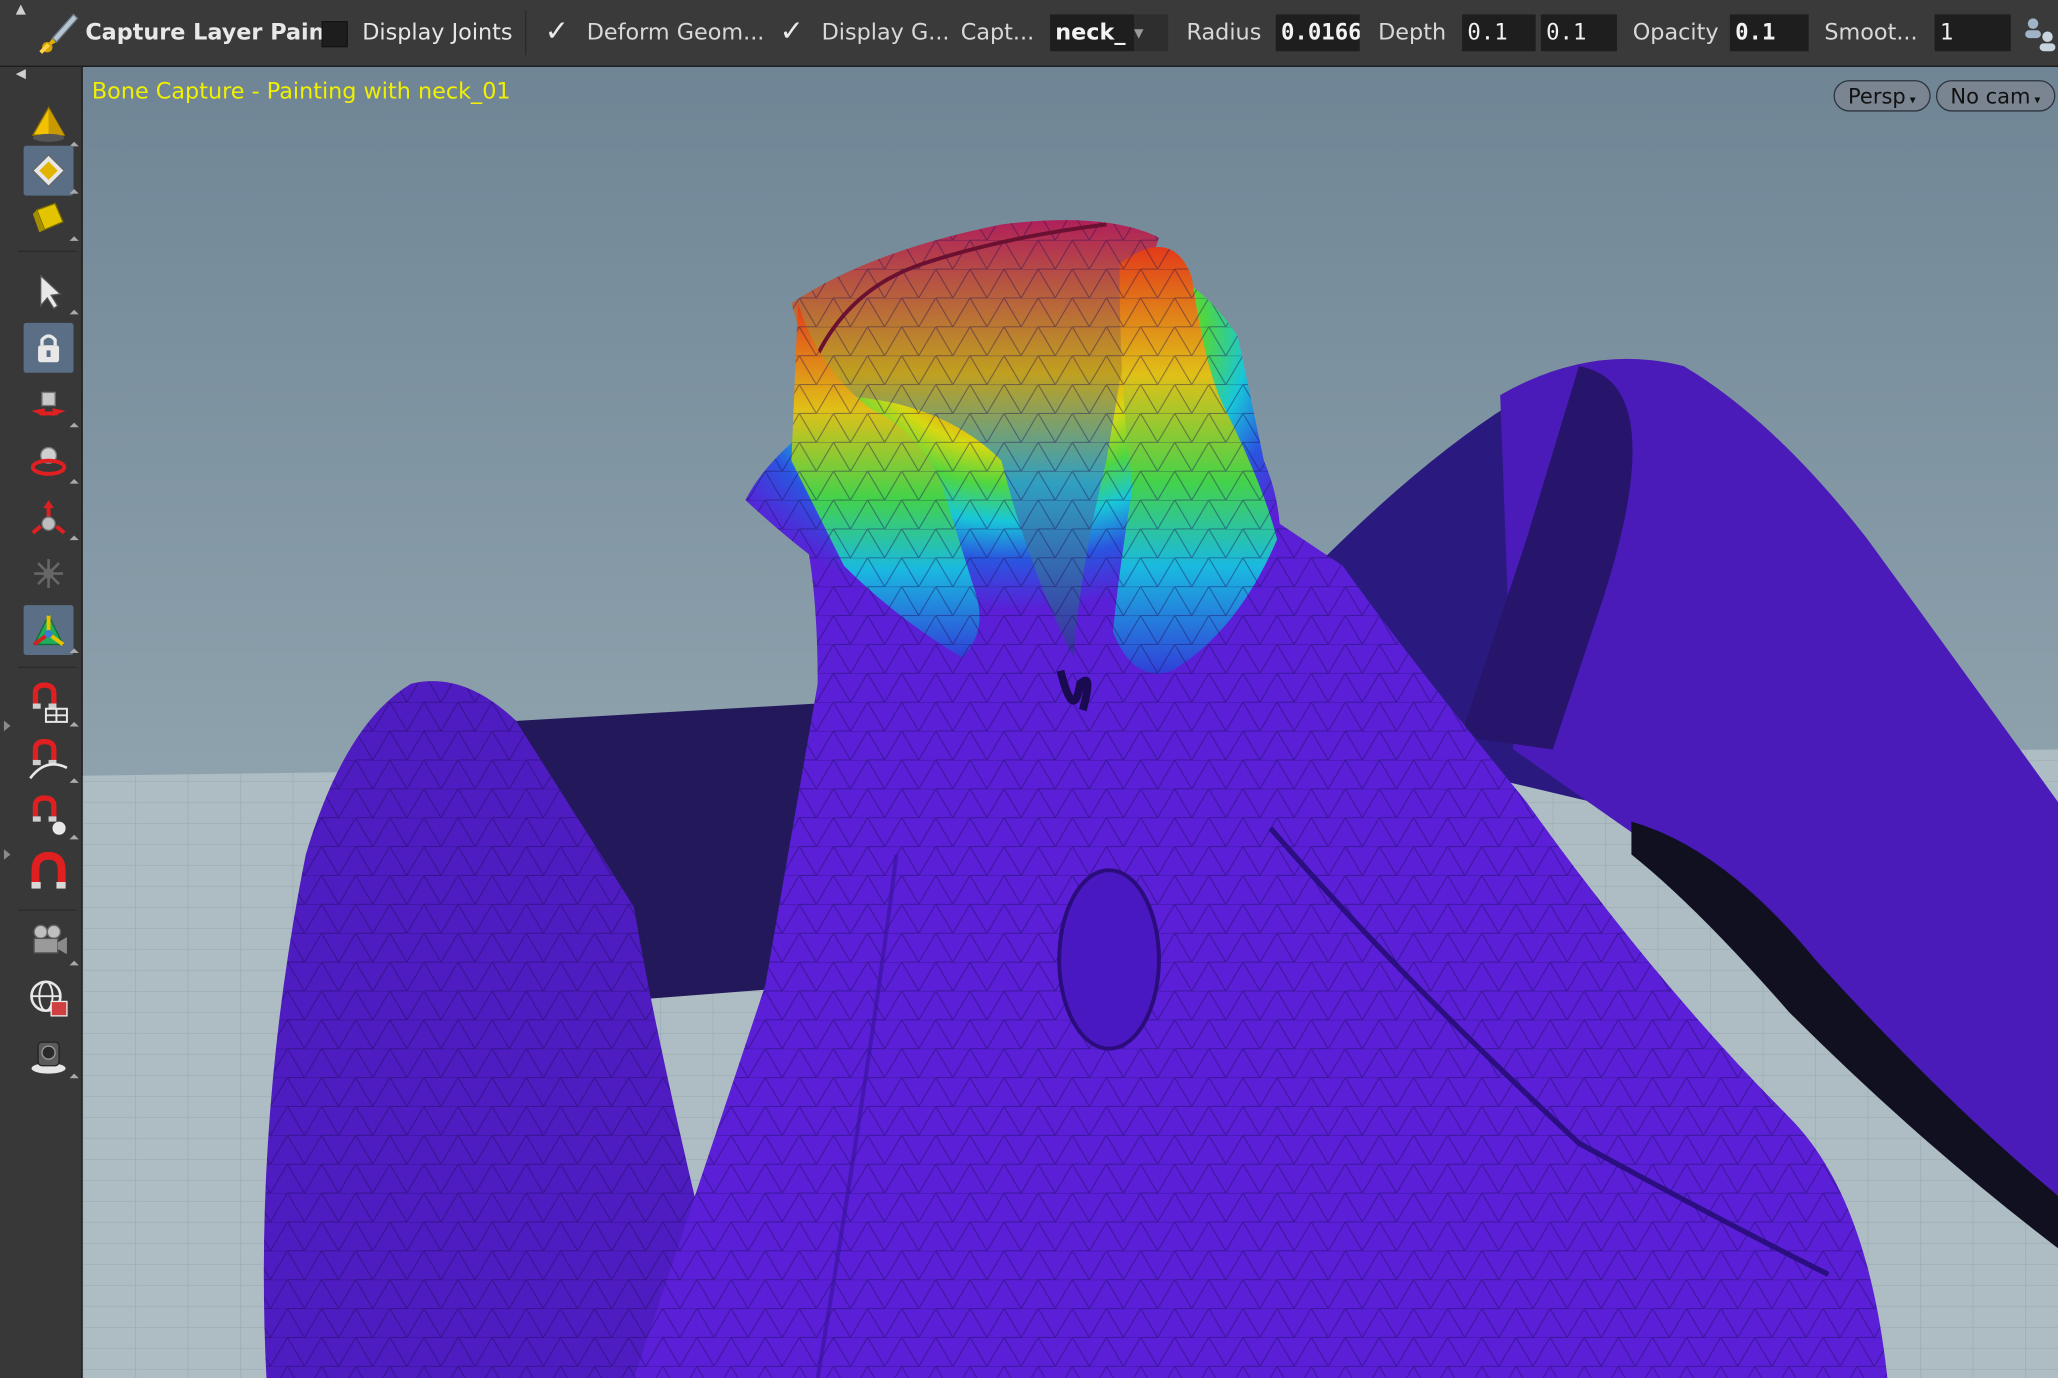 The image size is (2058, 1378). I want to click on radius-label: Radius, so click(1224, 32).